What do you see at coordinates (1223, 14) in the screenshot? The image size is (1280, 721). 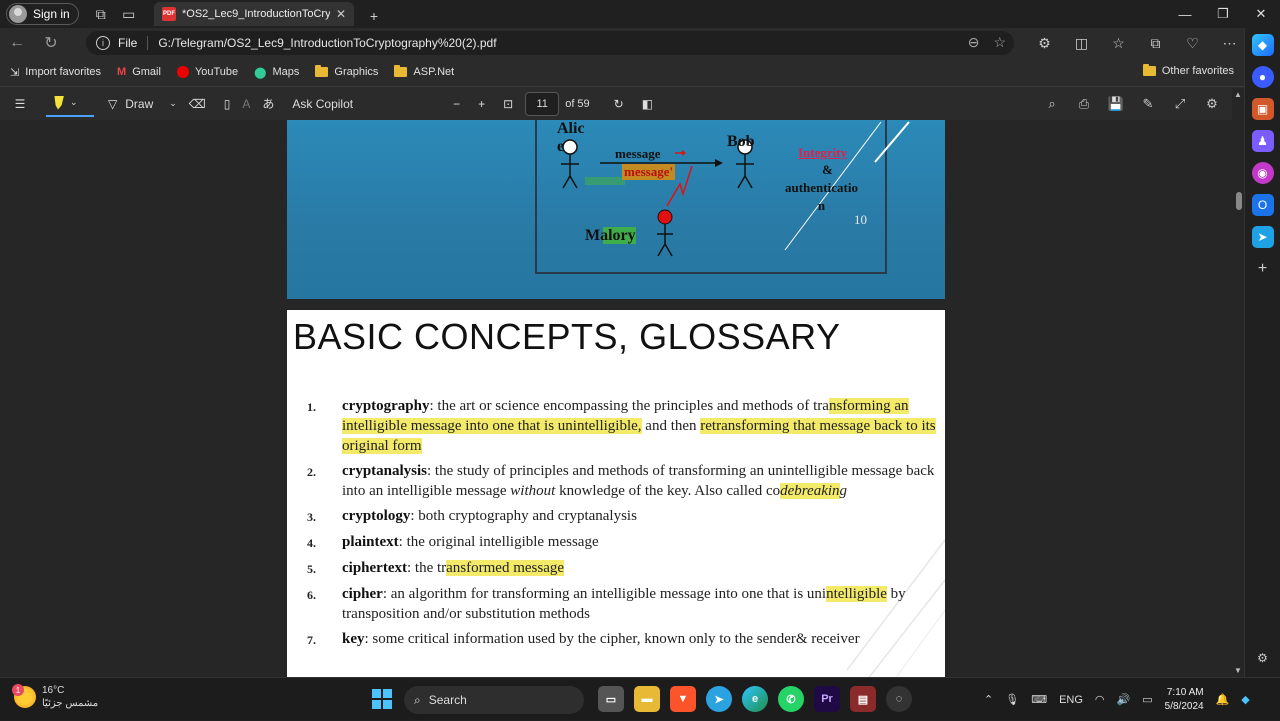 I see `maximize-icon: ❐` at bounding box center [1223, 14].